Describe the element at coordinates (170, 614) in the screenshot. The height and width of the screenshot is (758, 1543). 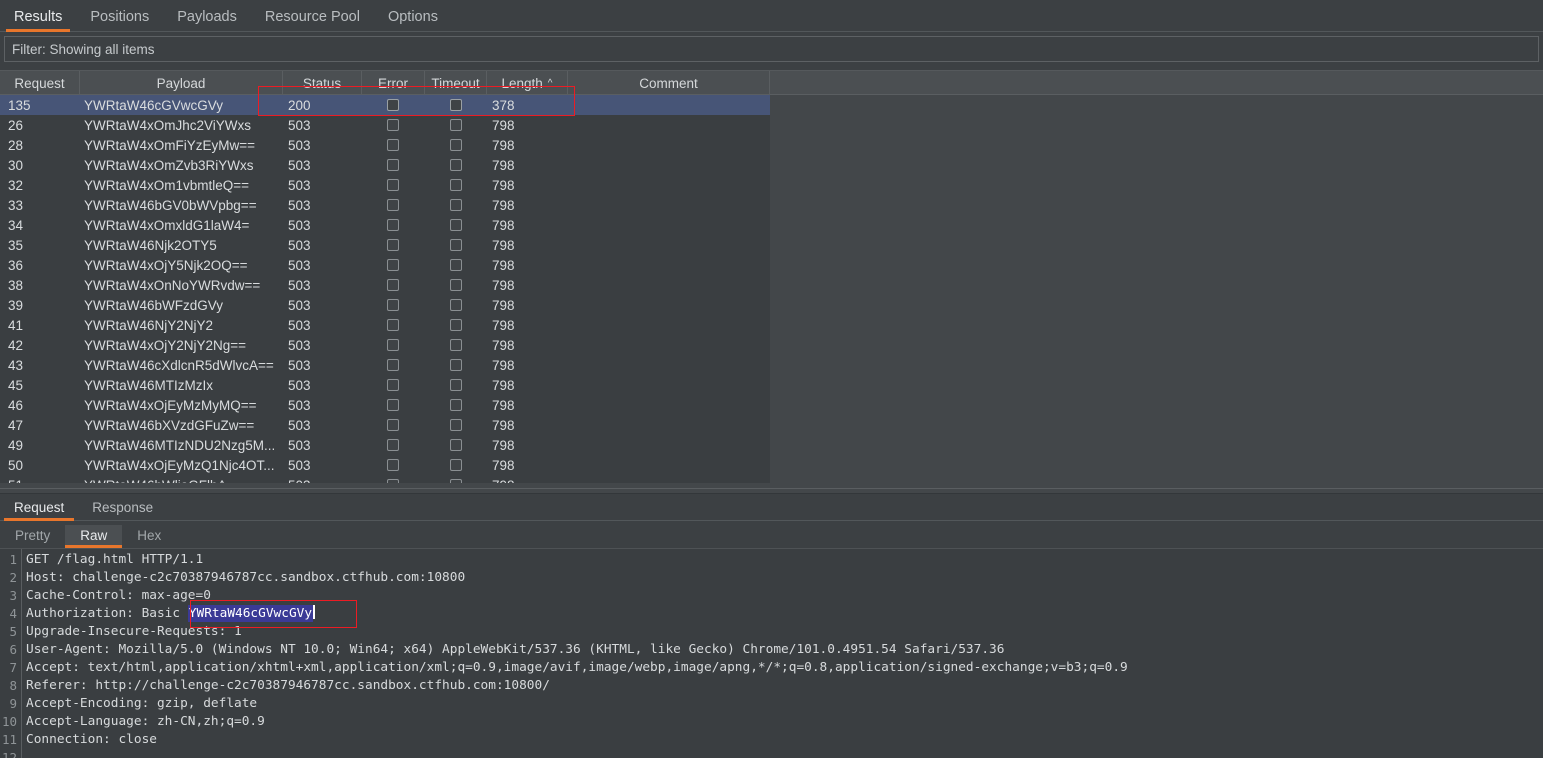
I see `request-line: Authorization: Basic YWRtaW46cGVwcGVy` at that location.